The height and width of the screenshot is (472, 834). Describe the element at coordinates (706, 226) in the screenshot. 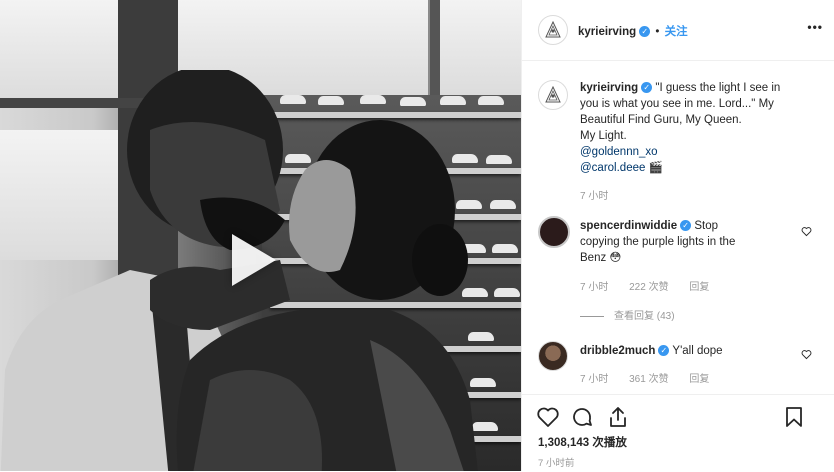

I see `comment-text: Stop` at that location.